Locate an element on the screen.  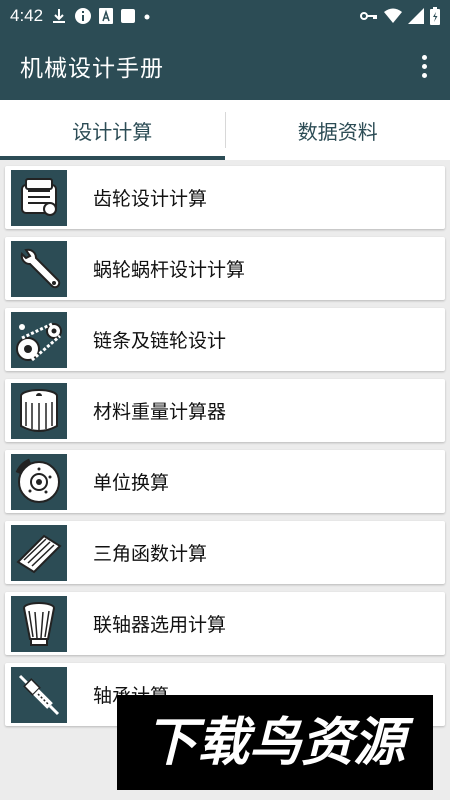
list-item-label: 三角函数计算 is located at coordinates (150, 554).